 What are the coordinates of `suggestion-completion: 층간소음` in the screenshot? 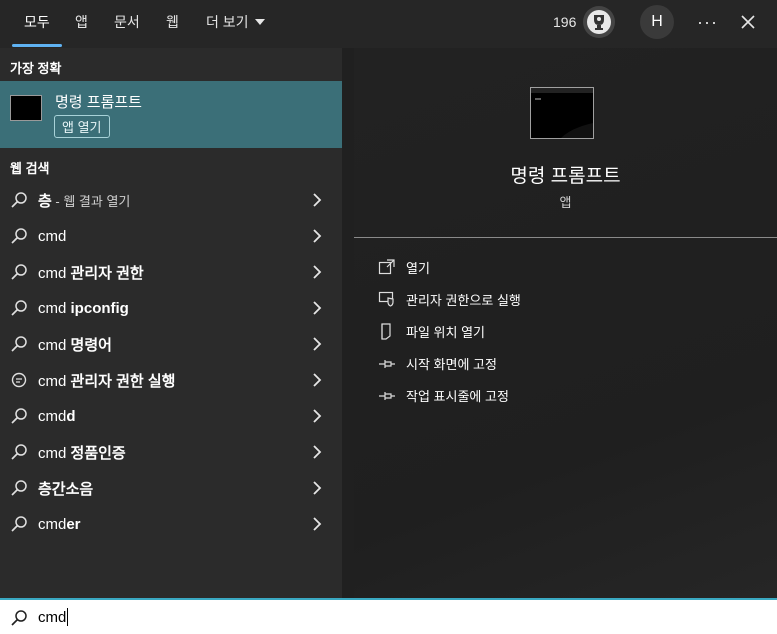 It's located at (66, 489).